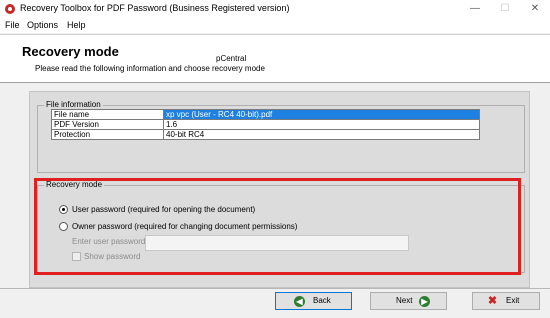 Image resolution: width=550 pixels, height=318 pixels. What do you see at coordinates (76, 25) in the screenshot?
I see `menu-help: Help` at bounding box center [76, 25].